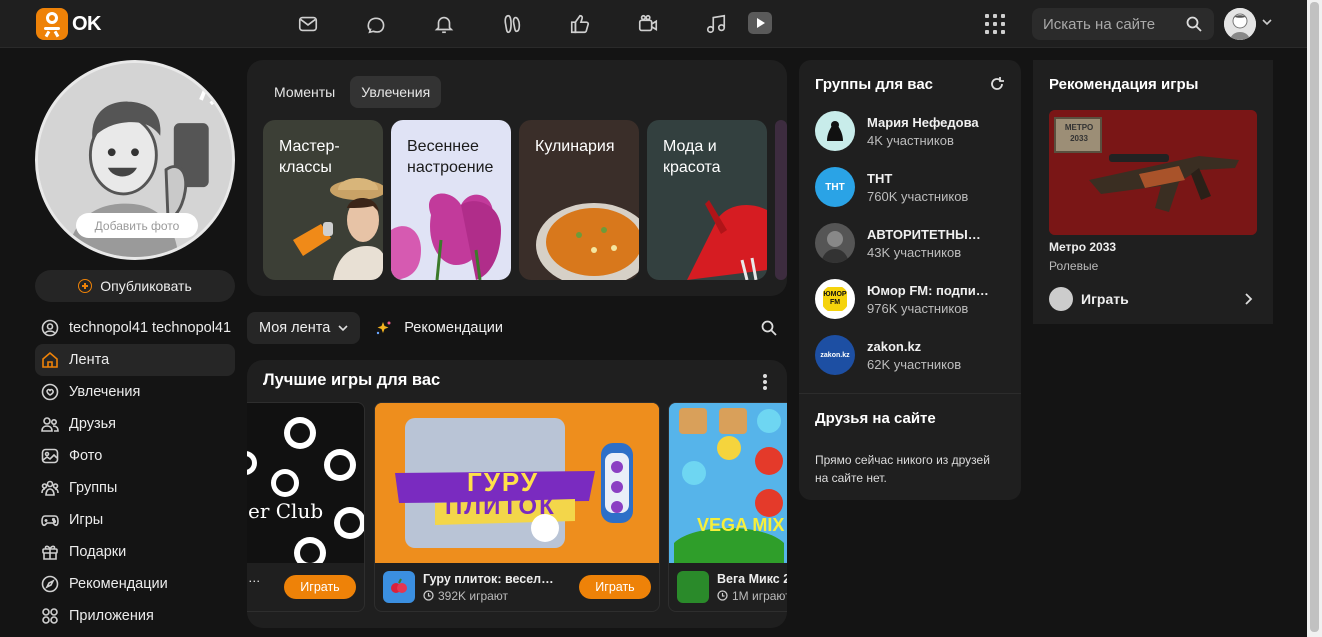 This screenshot has width=1322, height=637. I want to click on menu-item-feed: Лента, so click(135, 360).